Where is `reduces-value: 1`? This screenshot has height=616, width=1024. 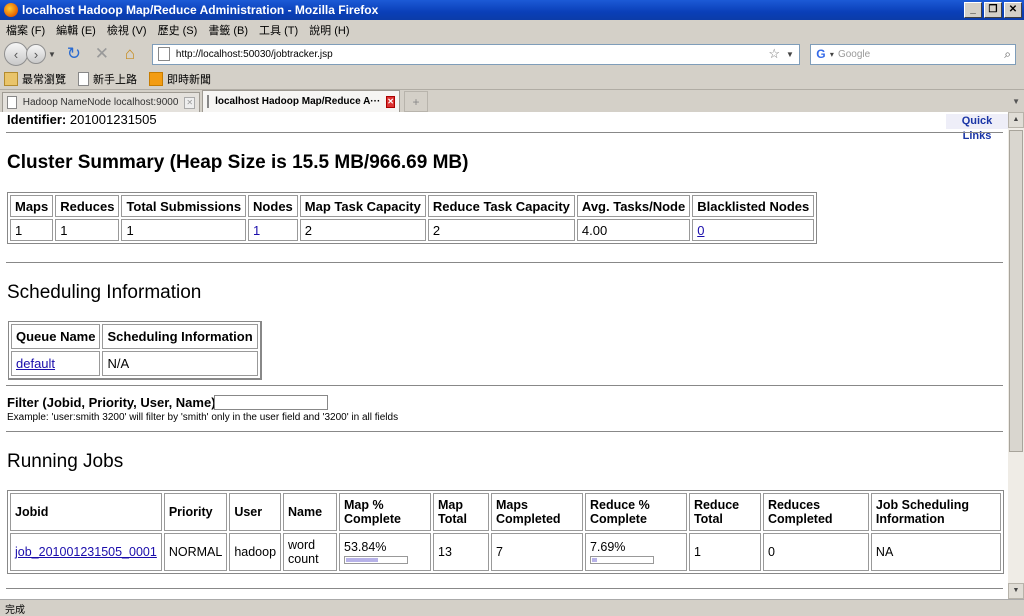 reduces-value: 1 is located at coordinates (87, 230).